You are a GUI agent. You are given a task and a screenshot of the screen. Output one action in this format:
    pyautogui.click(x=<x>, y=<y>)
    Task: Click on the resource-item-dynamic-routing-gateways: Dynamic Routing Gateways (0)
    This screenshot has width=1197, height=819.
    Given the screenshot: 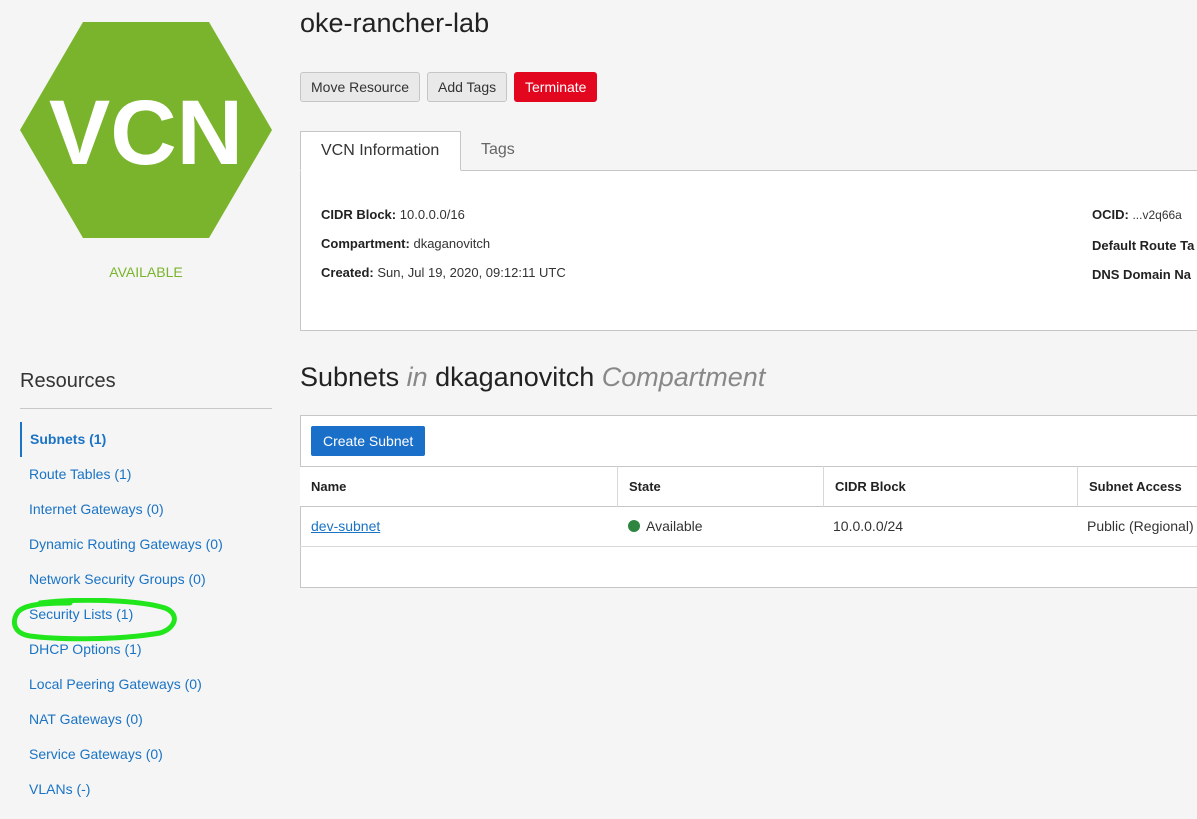 What is the action you would take?
    pyautogui.click(x=146, y=544)
    